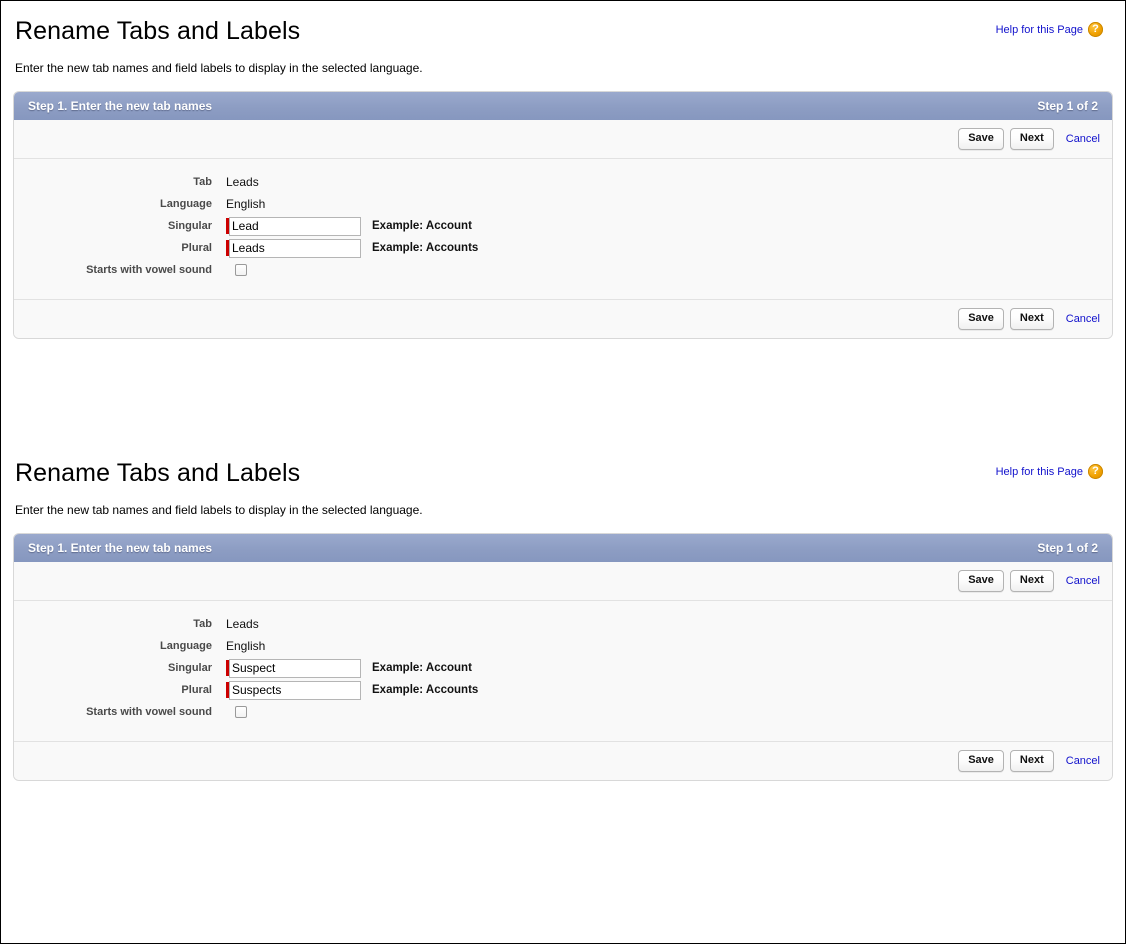 This screenshot has width=1126, height=944. What do you see at coordinates (1083, 319) in the screenshot?
I see `cancel-link-bottom-1: Cancel` at bounding box center [1083, 319].